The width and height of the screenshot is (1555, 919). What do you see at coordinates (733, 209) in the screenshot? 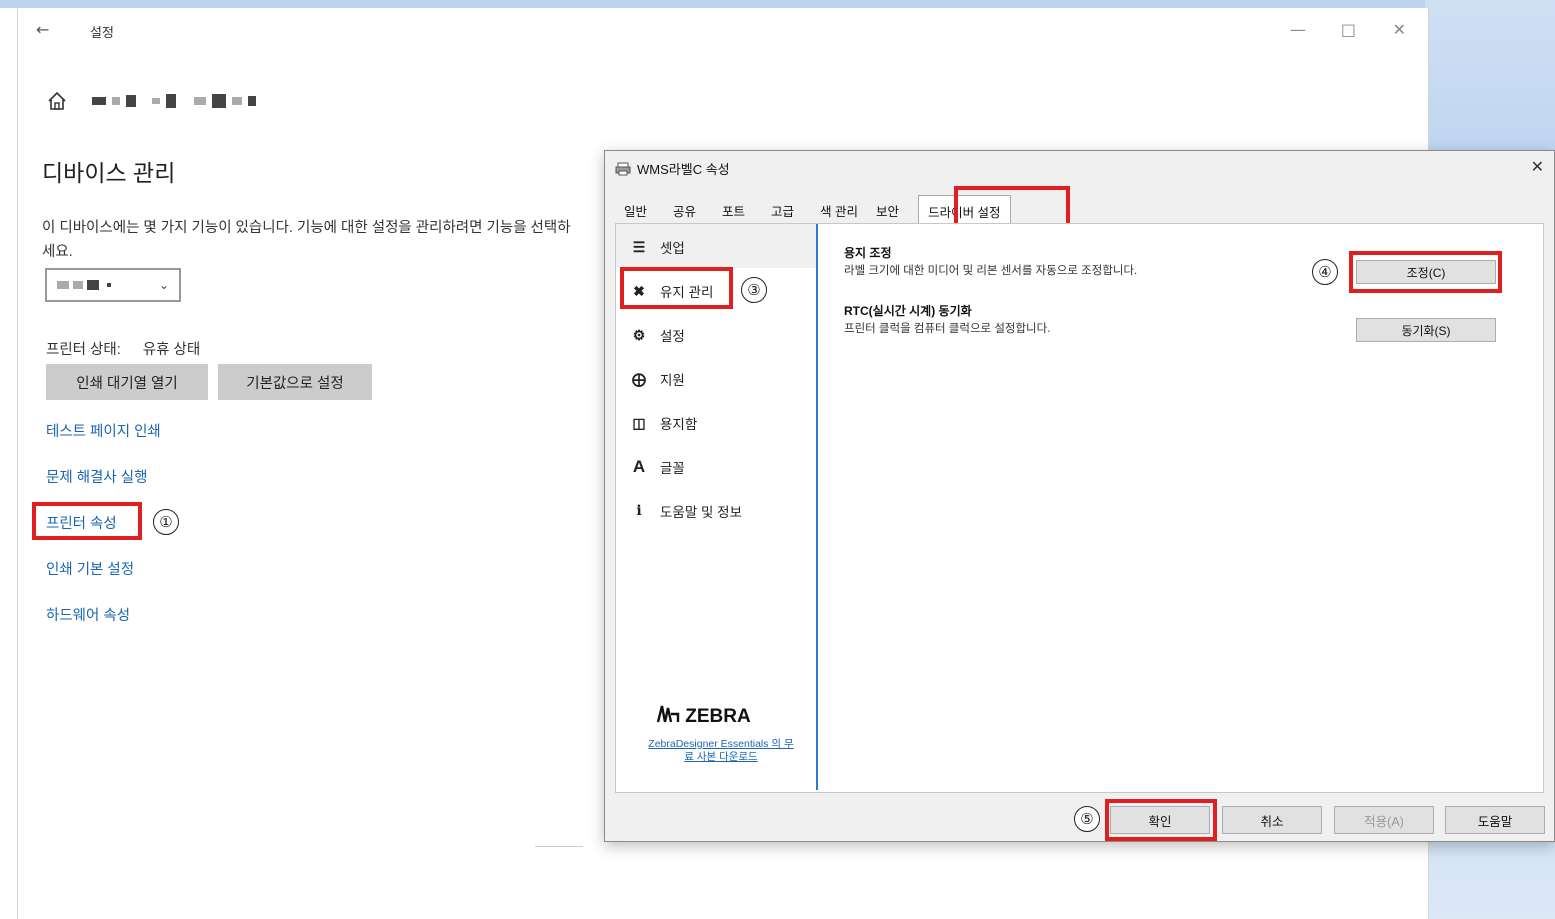
I see `tab-ports: 포트` at bounding box center [733, 209].